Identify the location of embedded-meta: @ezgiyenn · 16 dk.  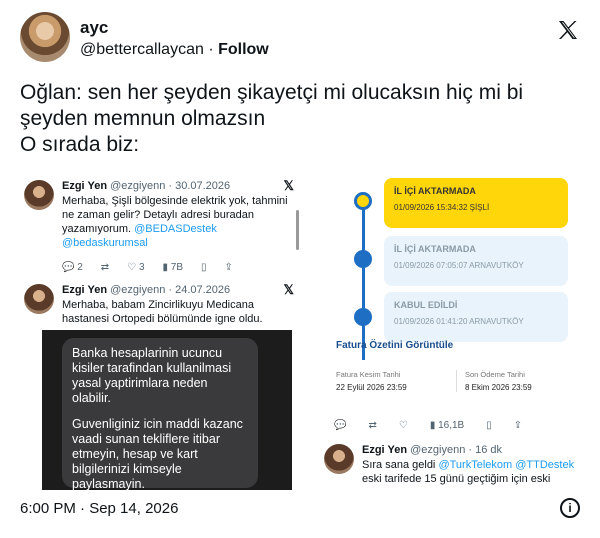
(456, 450).